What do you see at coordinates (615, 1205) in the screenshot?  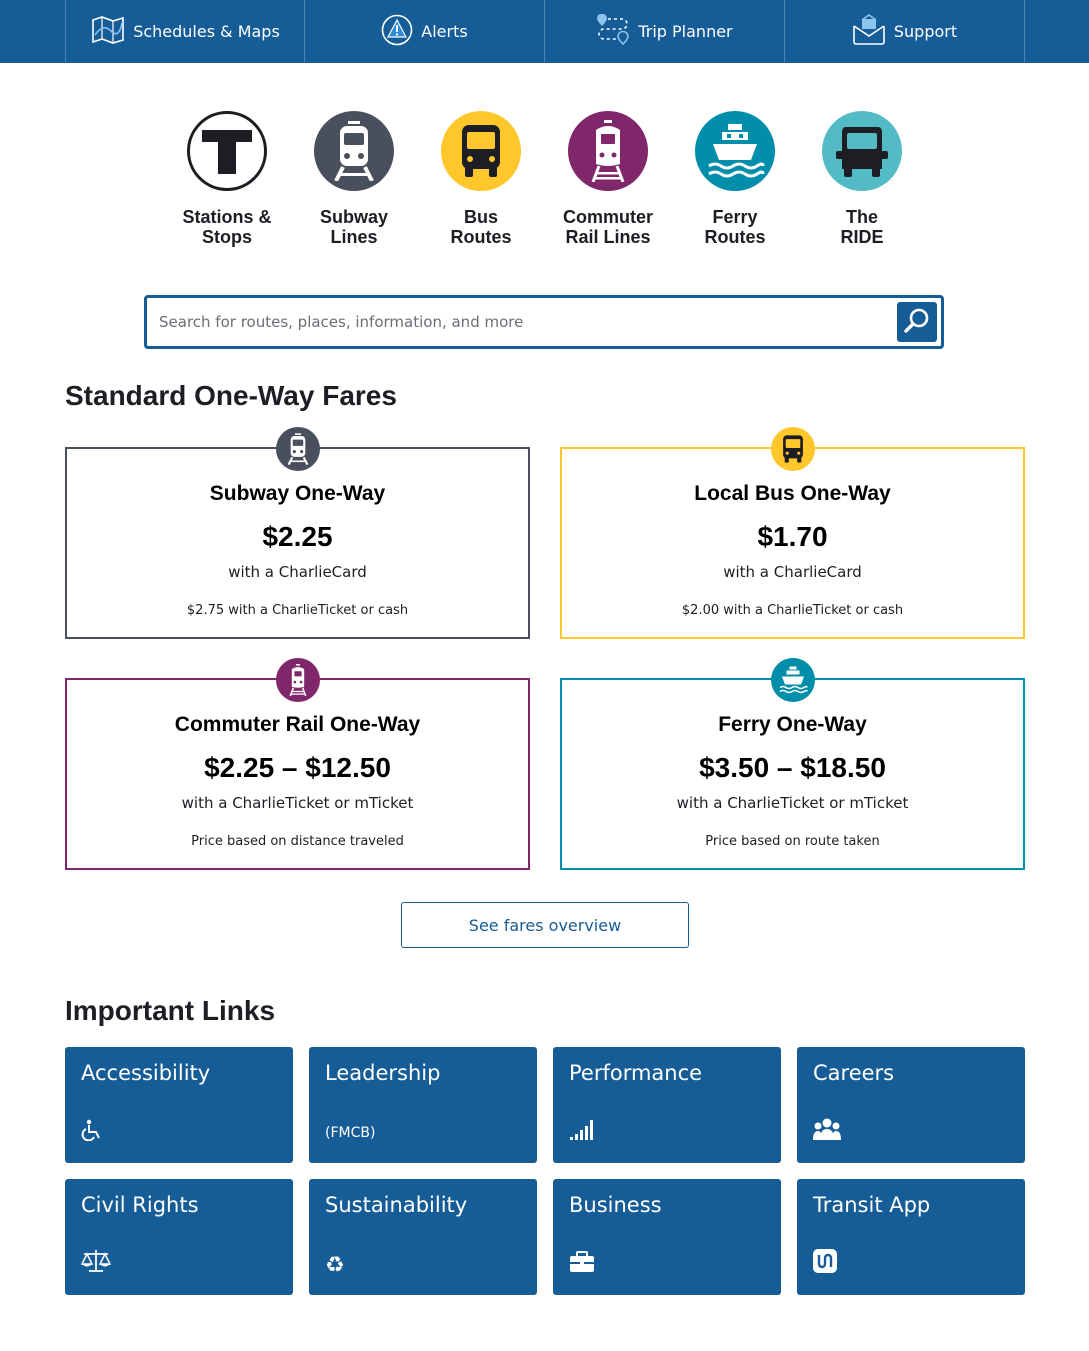 I see `tile-title: Business` at bounding box center [615, 1205].